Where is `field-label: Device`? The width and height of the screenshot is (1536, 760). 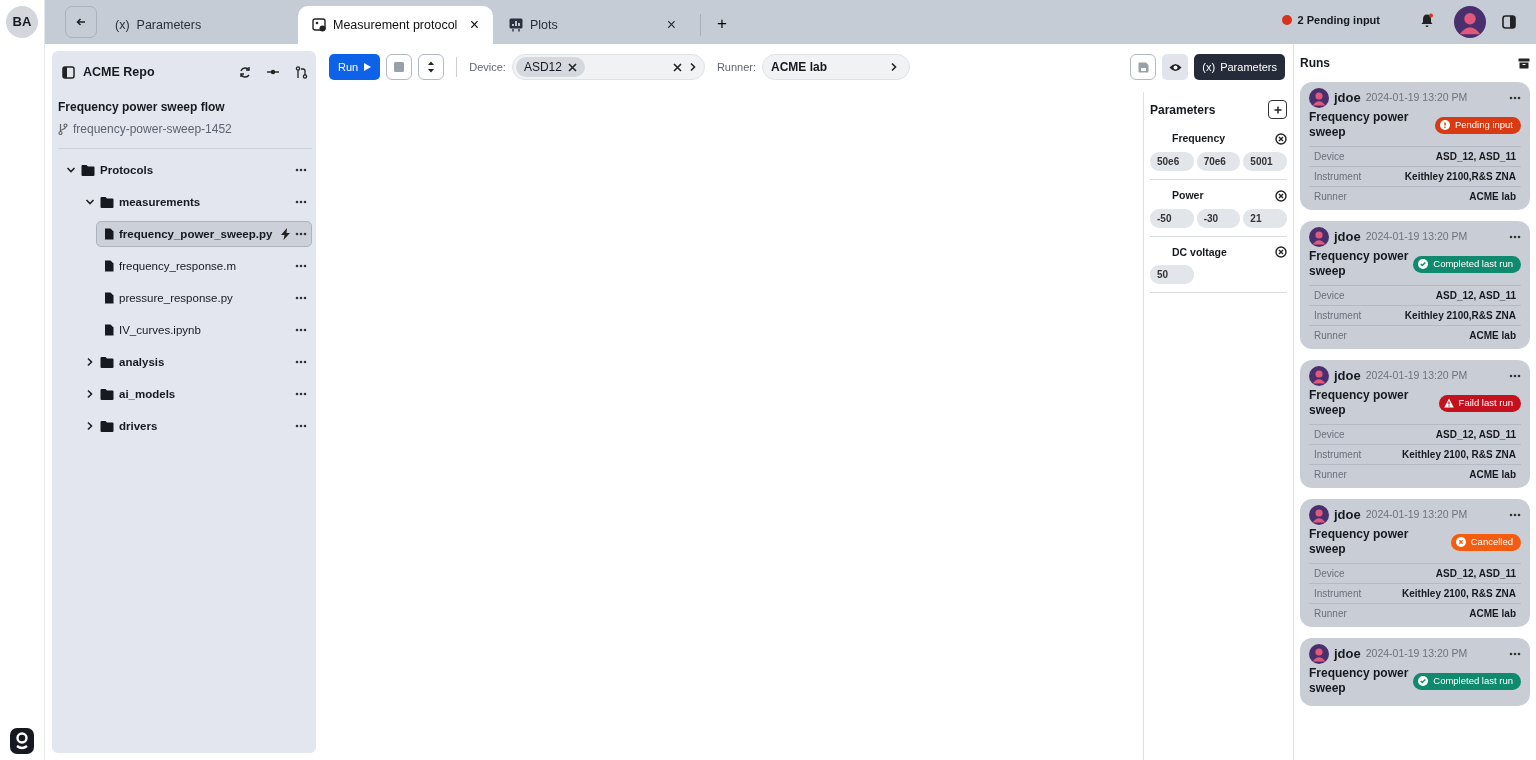
field-label: Device is located at coordinates (1329, 295).